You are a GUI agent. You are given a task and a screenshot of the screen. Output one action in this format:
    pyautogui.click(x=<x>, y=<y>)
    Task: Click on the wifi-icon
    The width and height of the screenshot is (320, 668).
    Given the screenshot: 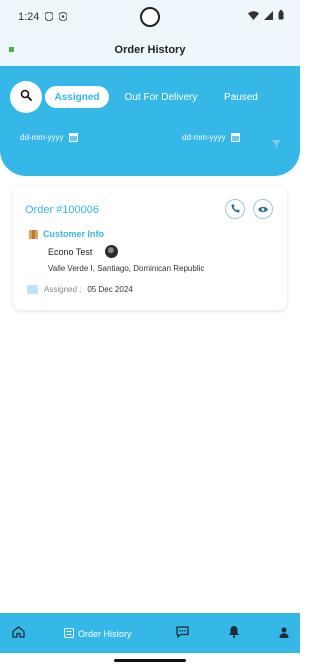 What is the action you would take?
    pyautogui.click(x=253, y=16)
    